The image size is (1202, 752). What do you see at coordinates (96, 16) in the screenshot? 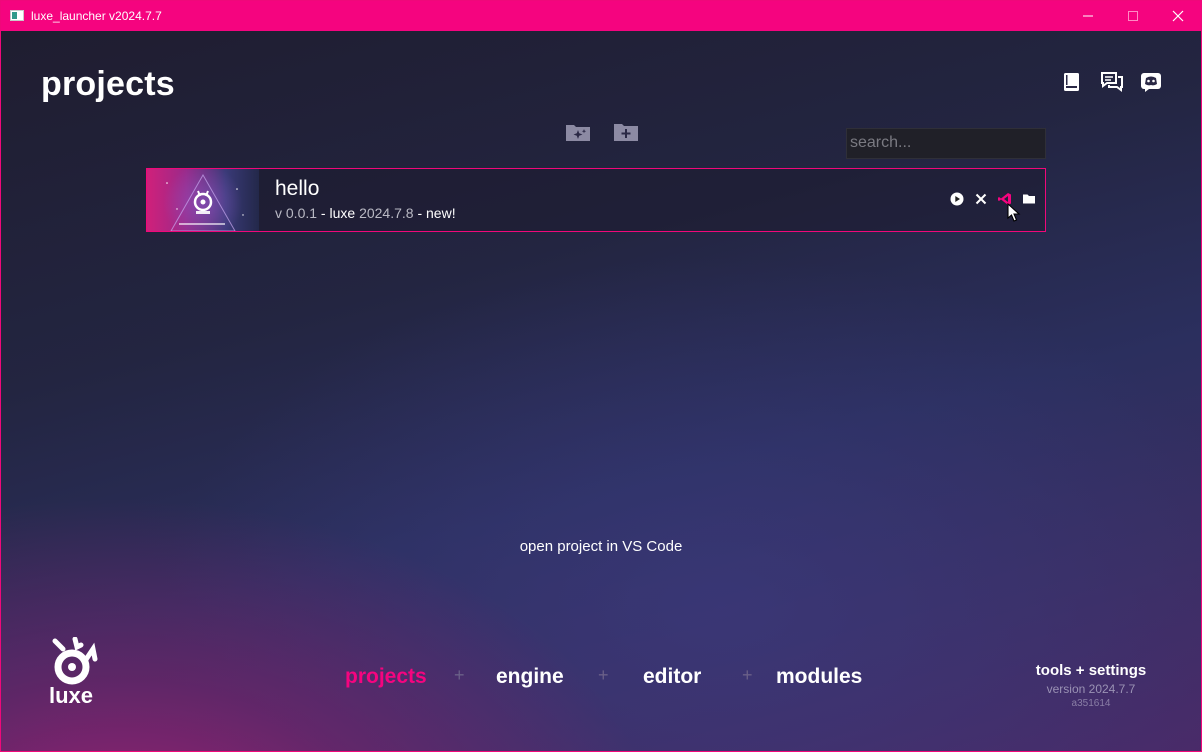
I see `window-title: luxe_launcher v2024.7.7` at bounding box center [96, 16].